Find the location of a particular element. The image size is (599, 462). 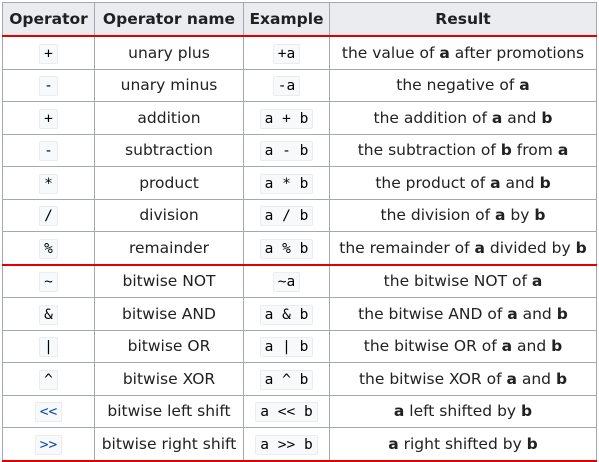

result-cell: the product of a and b is located at coordinates (463, 183).